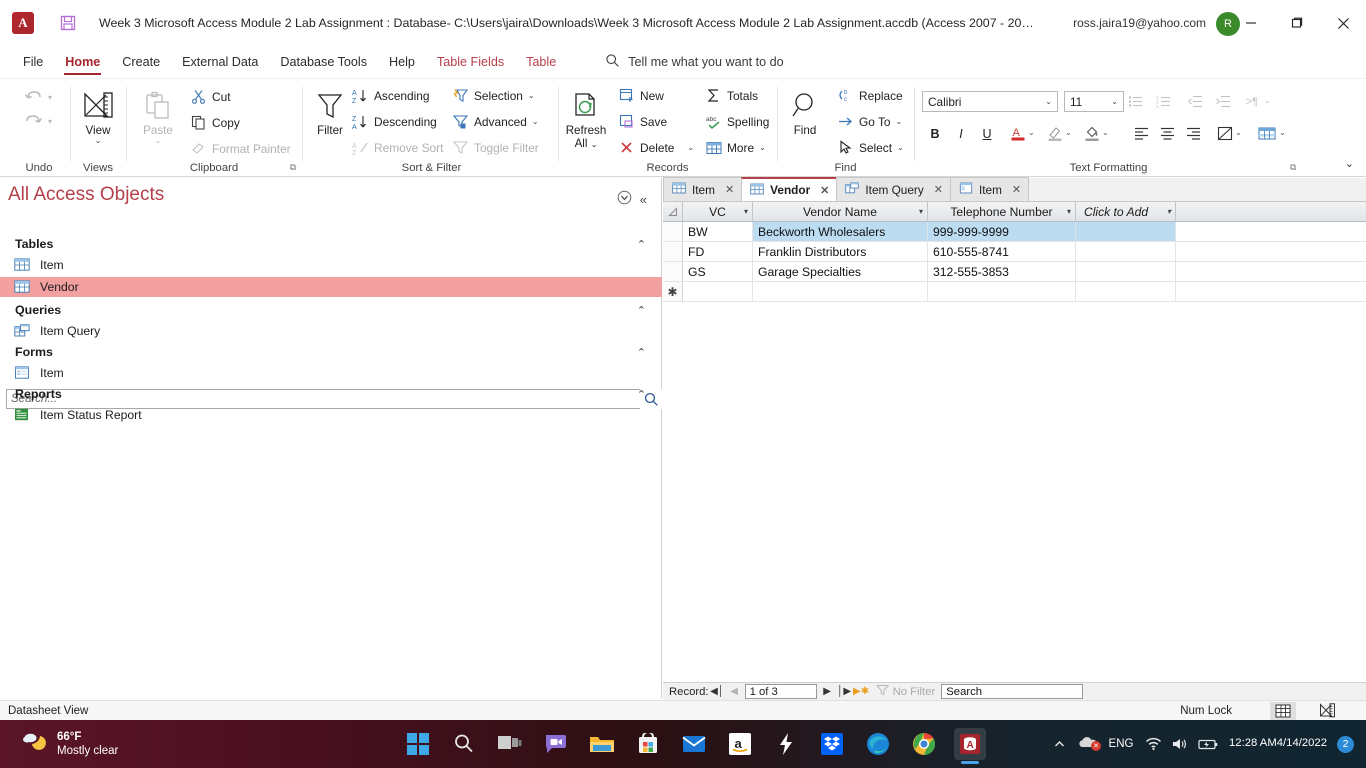 The width and height of the screenshot is (1366, 768). Describe the element at coordinates (740, 744) in the screenshot. I see `amazon-icon: a` at that location.